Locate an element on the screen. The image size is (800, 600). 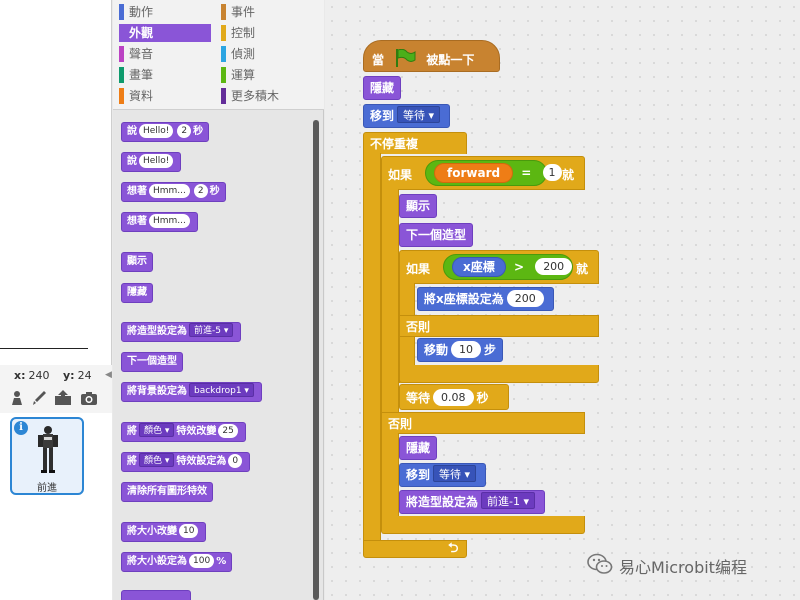
sprites-panel: i 前進 is located at coordinates (56, 506).